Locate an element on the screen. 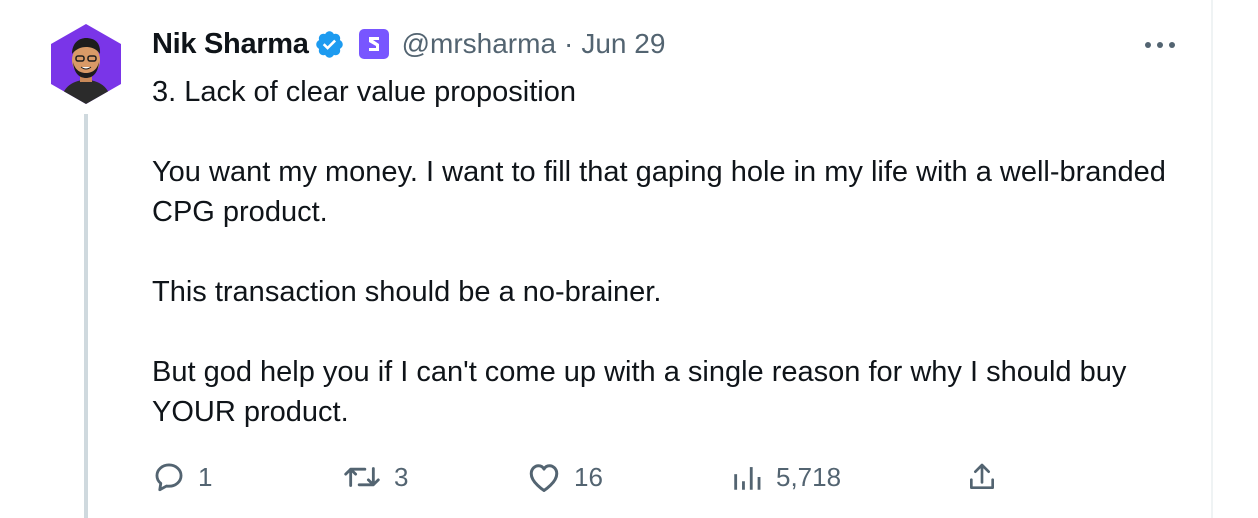 This screenshot has height=518, width=1258. like-count: 16 is located at coordinates (588, 476).